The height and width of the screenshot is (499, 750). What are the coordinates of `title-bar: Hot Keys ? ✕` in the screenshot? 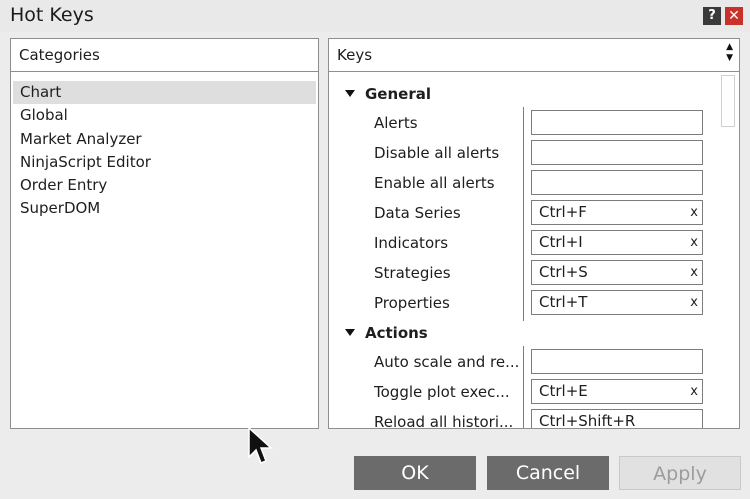 It's located at (375, 16).